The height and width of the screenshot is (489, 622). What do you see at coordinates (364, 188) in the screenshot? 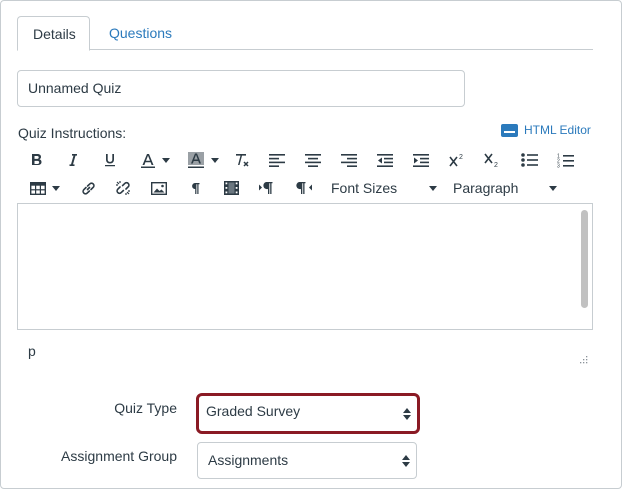
I see `font-sizes-label: Font Sizes` at bounding box center [364, 188].